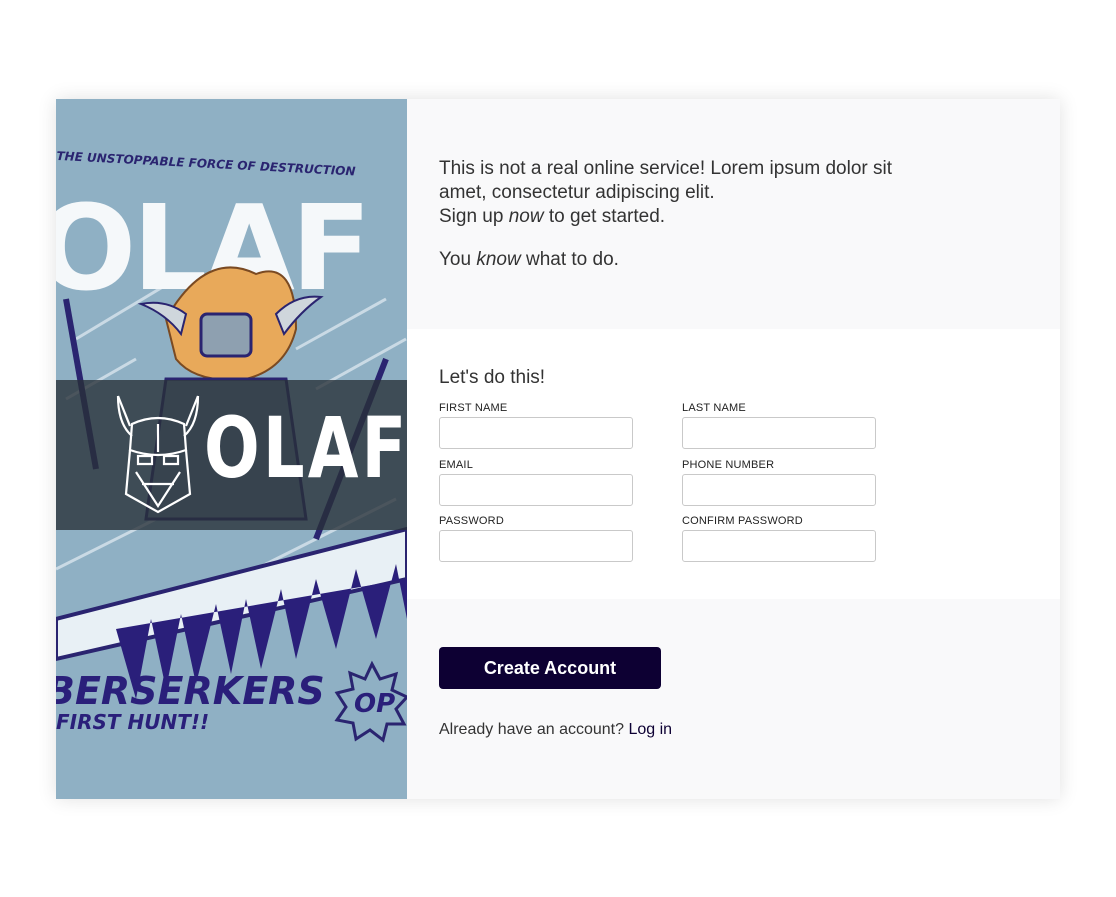 The height and width of the screenshot is (897, 1116). What do you see at coordinates (471, 521) in the screenshot?
I see `password-label: PASSWORD` at bounding box center [471, 521].